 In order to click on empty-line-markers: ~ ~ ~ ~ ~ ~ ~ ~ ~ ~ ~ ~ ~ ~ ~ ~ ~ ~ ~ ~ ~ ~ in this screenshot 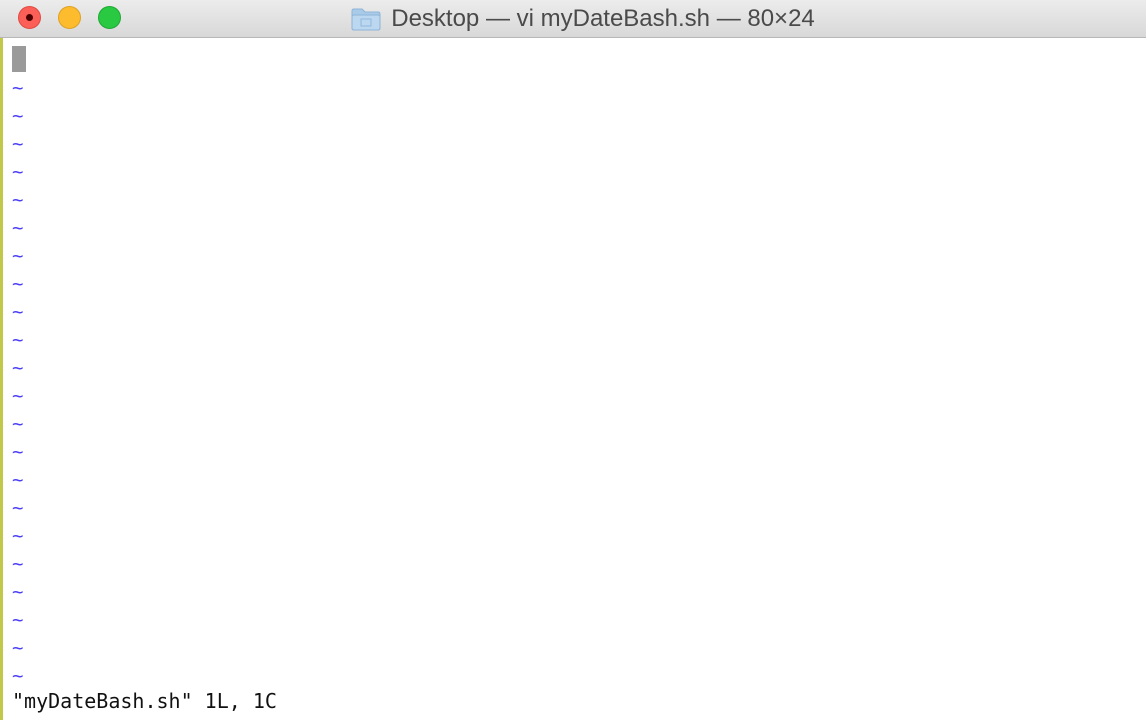, I will do `click(17, 382)`.